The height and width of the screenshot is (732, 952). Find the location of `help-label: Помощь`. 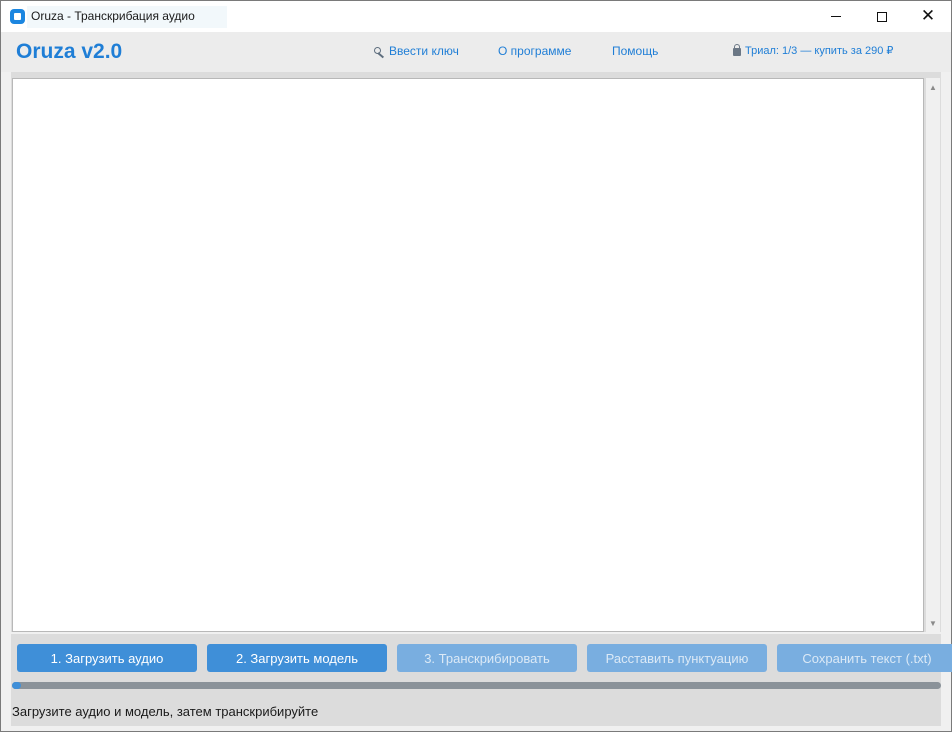

help-label: Помощь is located at coordinates (635, 51).